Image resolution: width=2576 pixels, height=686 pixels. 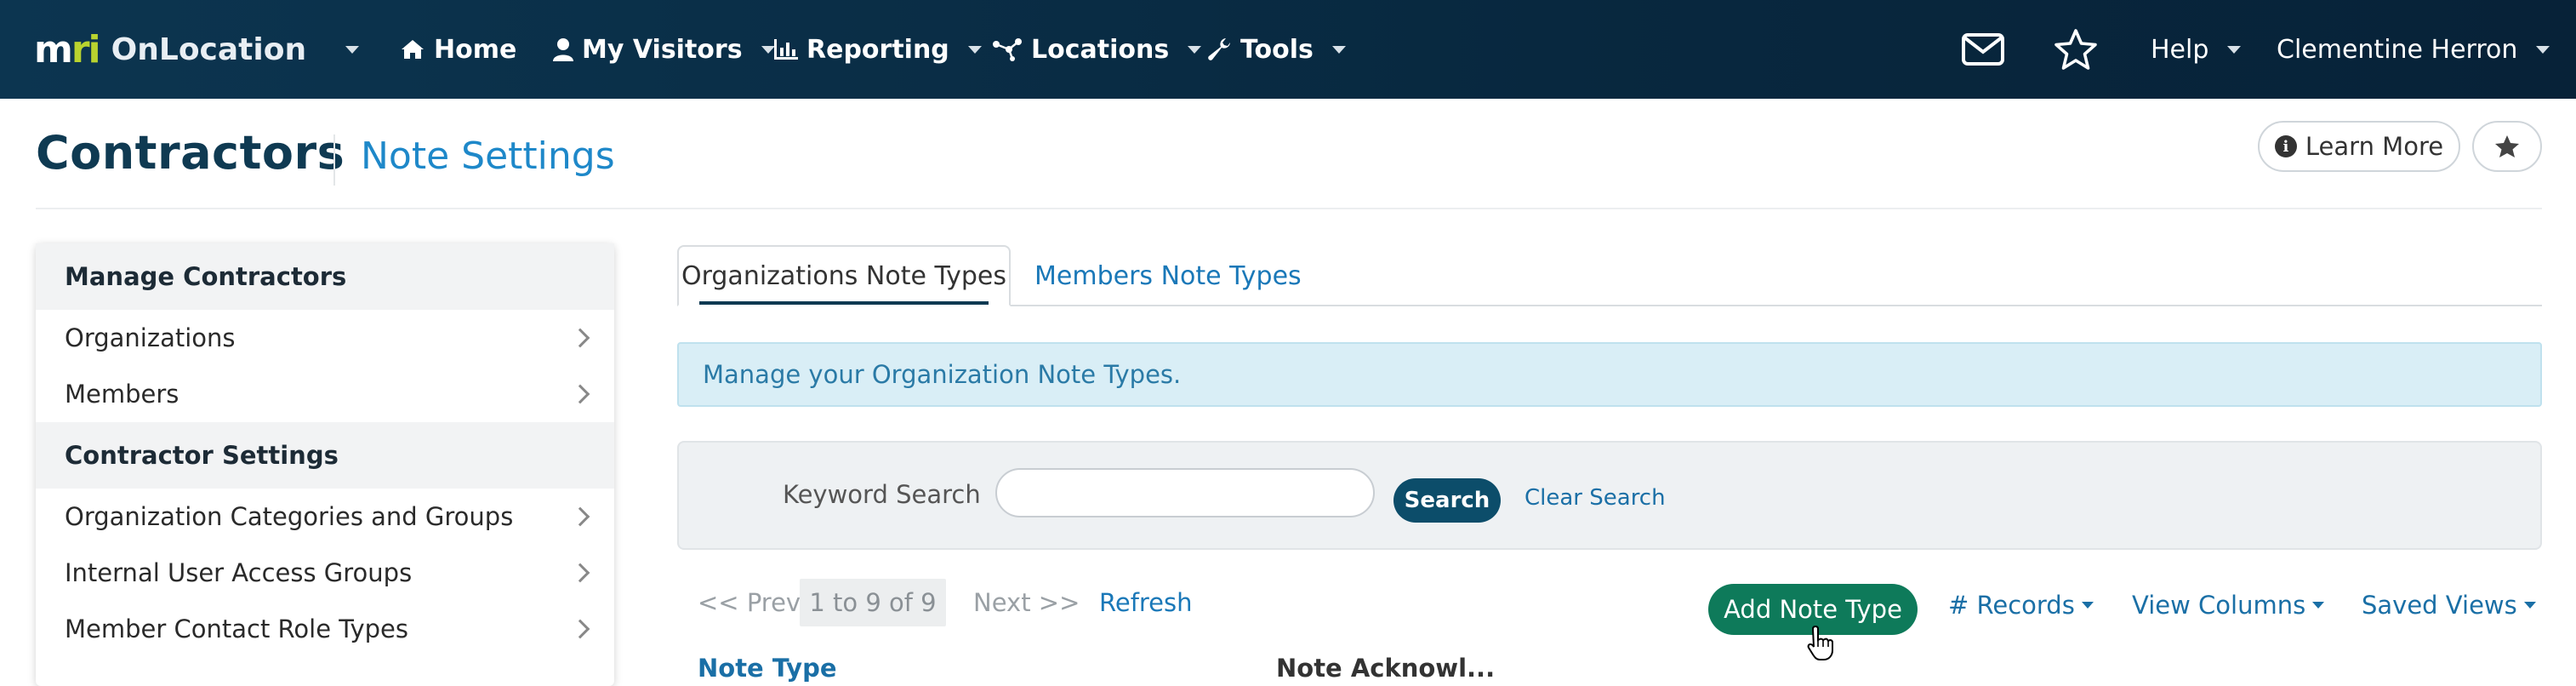 I want to click on brand-menu-toggle, so click(x=347, y=49).